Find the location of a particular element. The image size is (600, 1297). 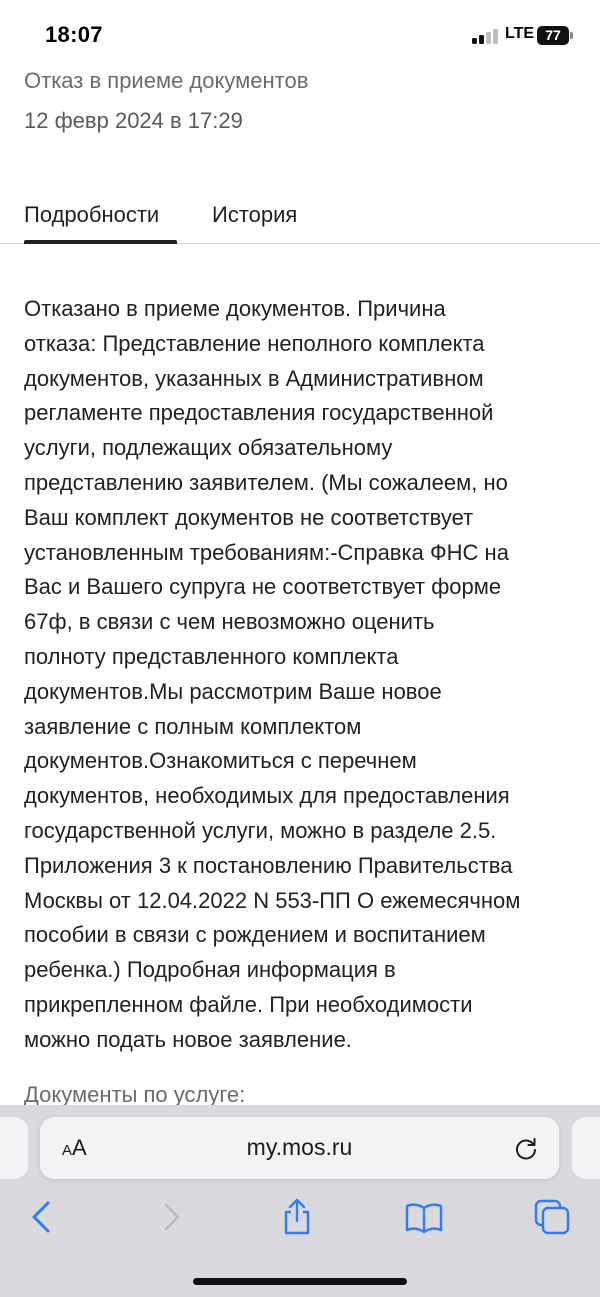

reload-icon is located at coordinates (526, 1149).